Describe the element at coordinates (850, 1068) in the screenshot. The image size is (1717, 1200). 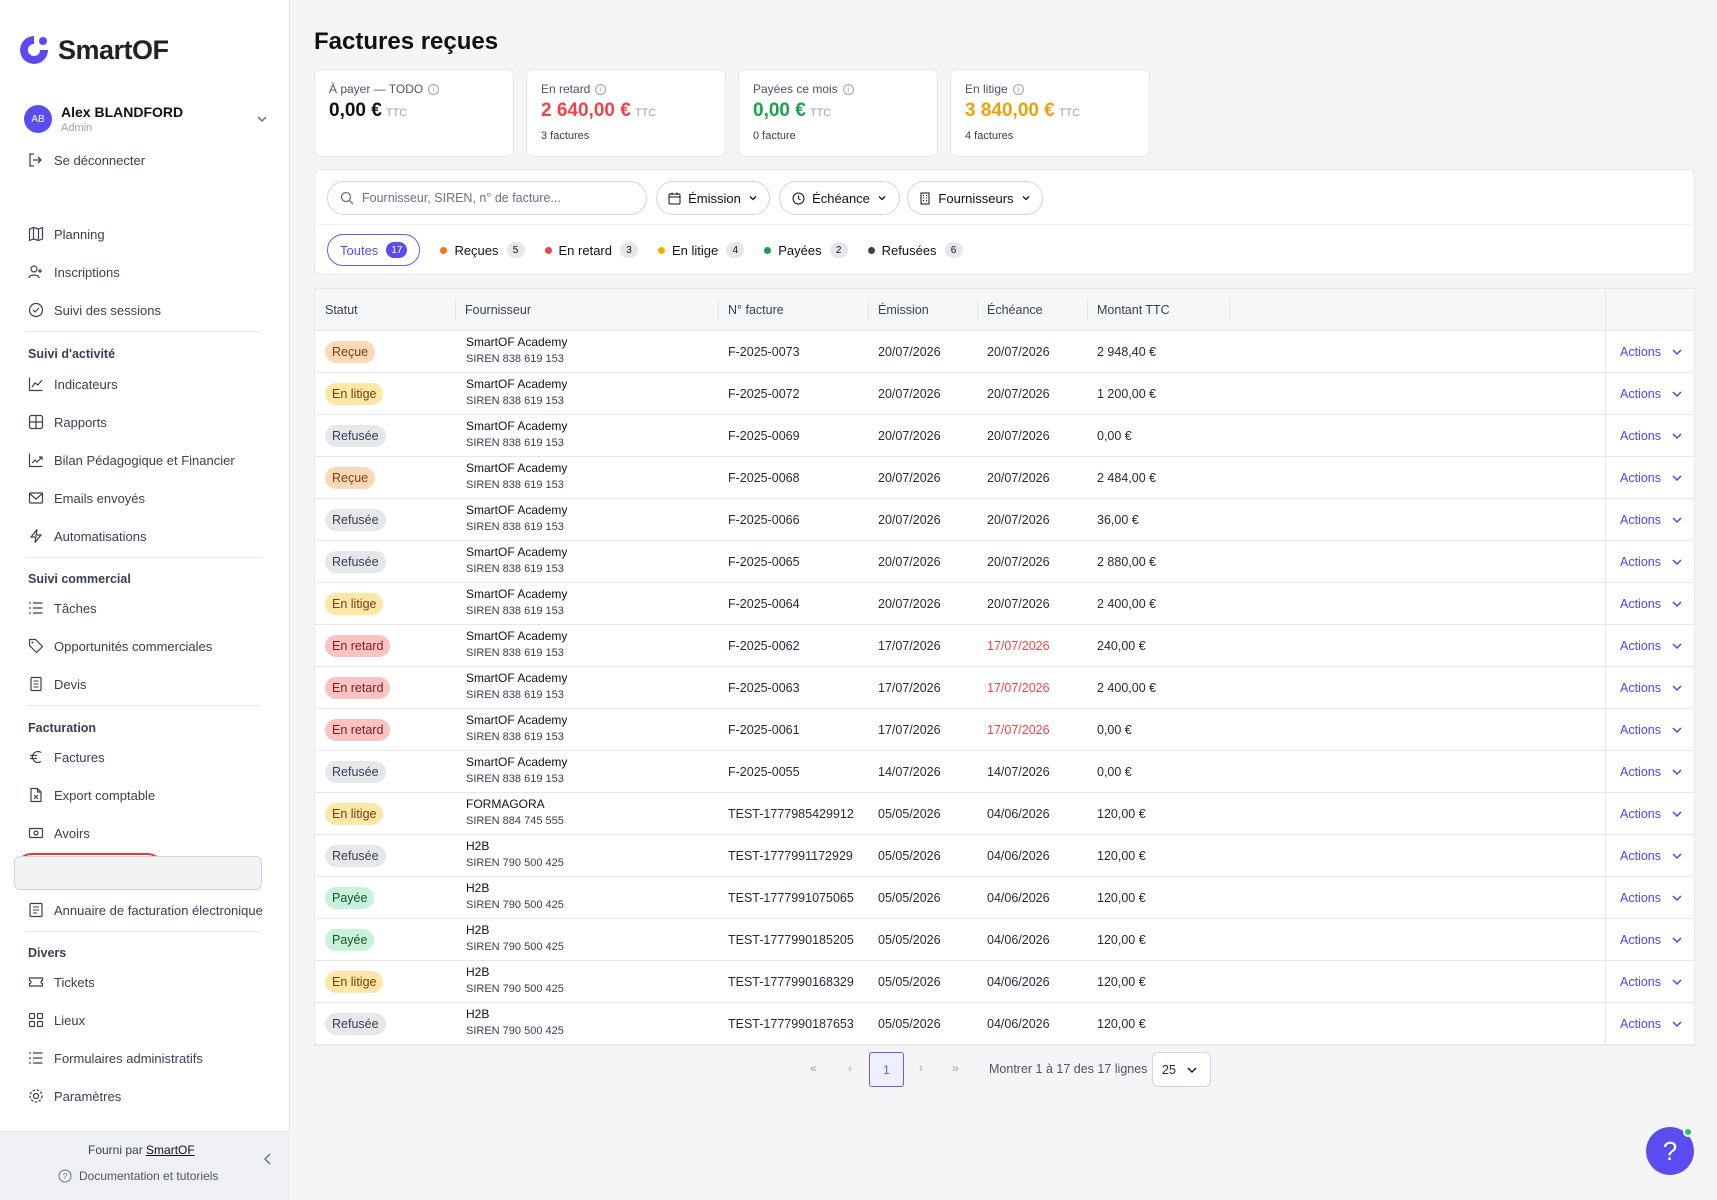
I see `prev-page-button: ‹` at that location.